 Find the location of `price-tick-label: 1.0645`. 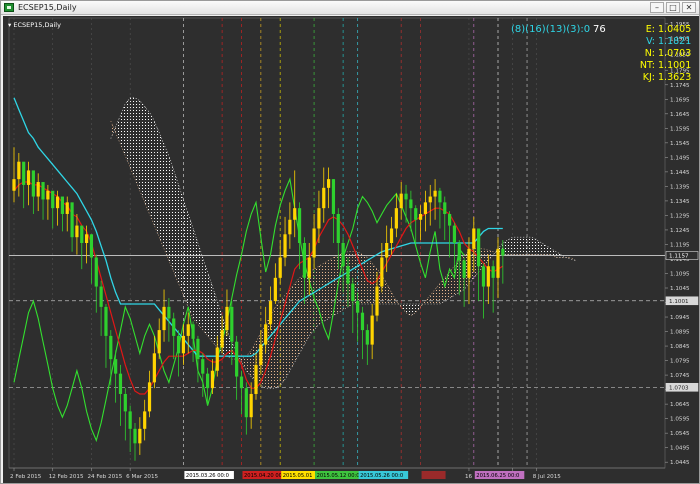

price-tick-label: 1.0645 is located at coordinates (680, 405).